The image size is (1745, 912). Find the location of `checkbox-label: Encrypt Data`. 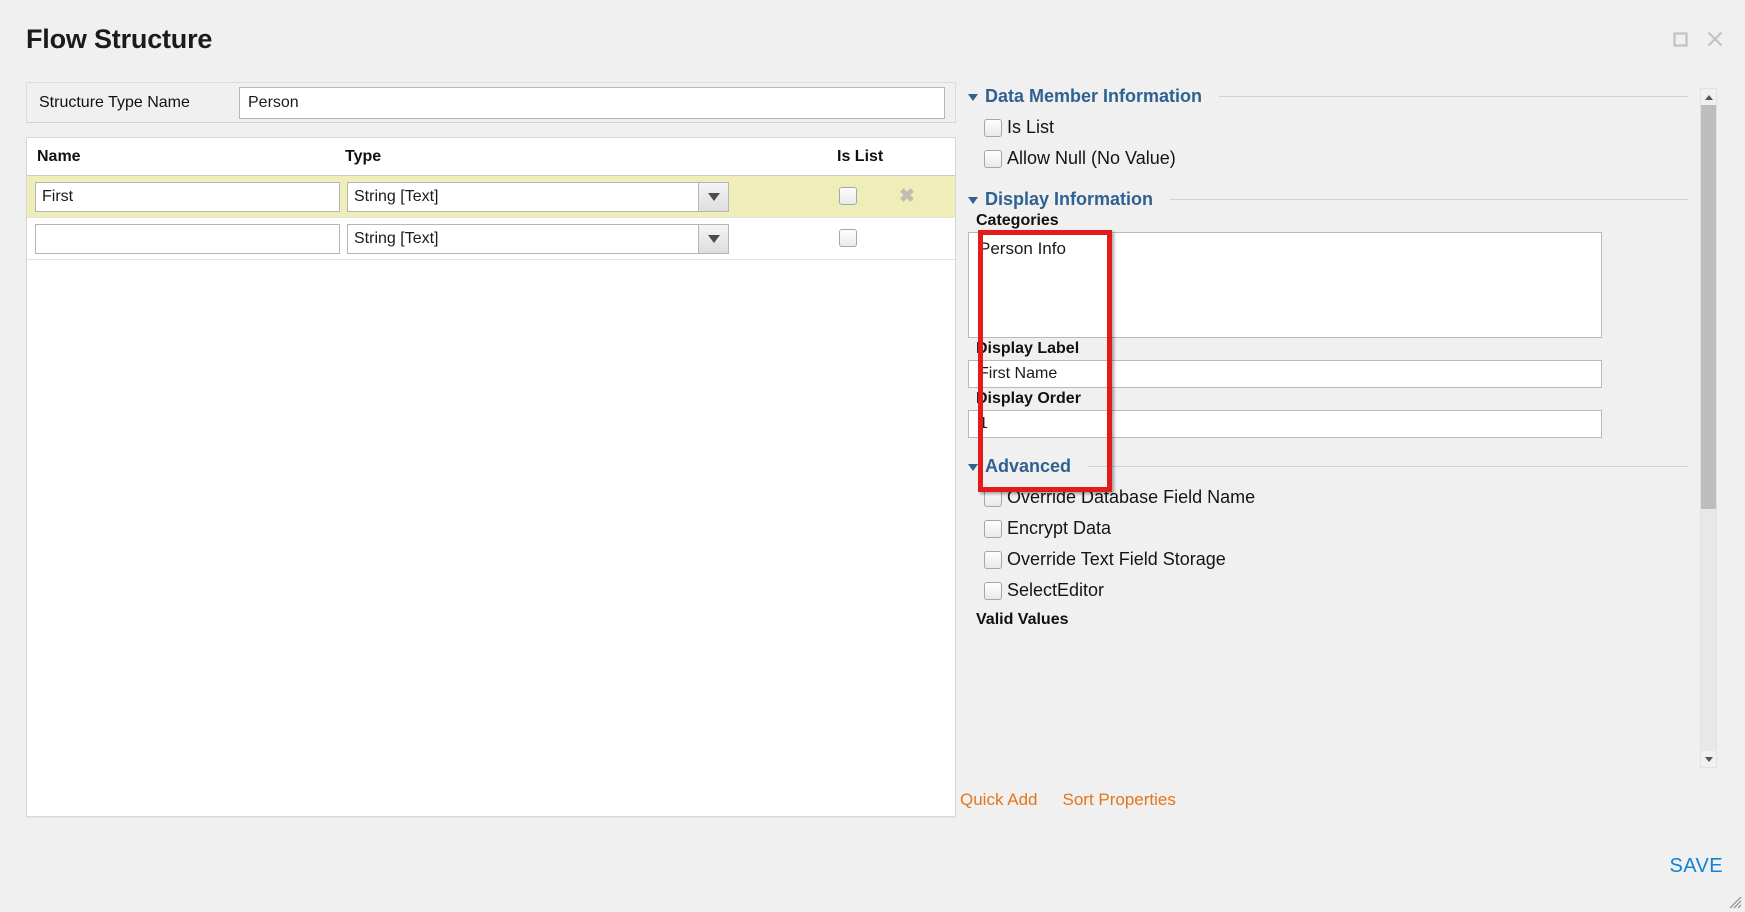

checkbox-label: Encrypt Data is located at coordinates (1059, 528).